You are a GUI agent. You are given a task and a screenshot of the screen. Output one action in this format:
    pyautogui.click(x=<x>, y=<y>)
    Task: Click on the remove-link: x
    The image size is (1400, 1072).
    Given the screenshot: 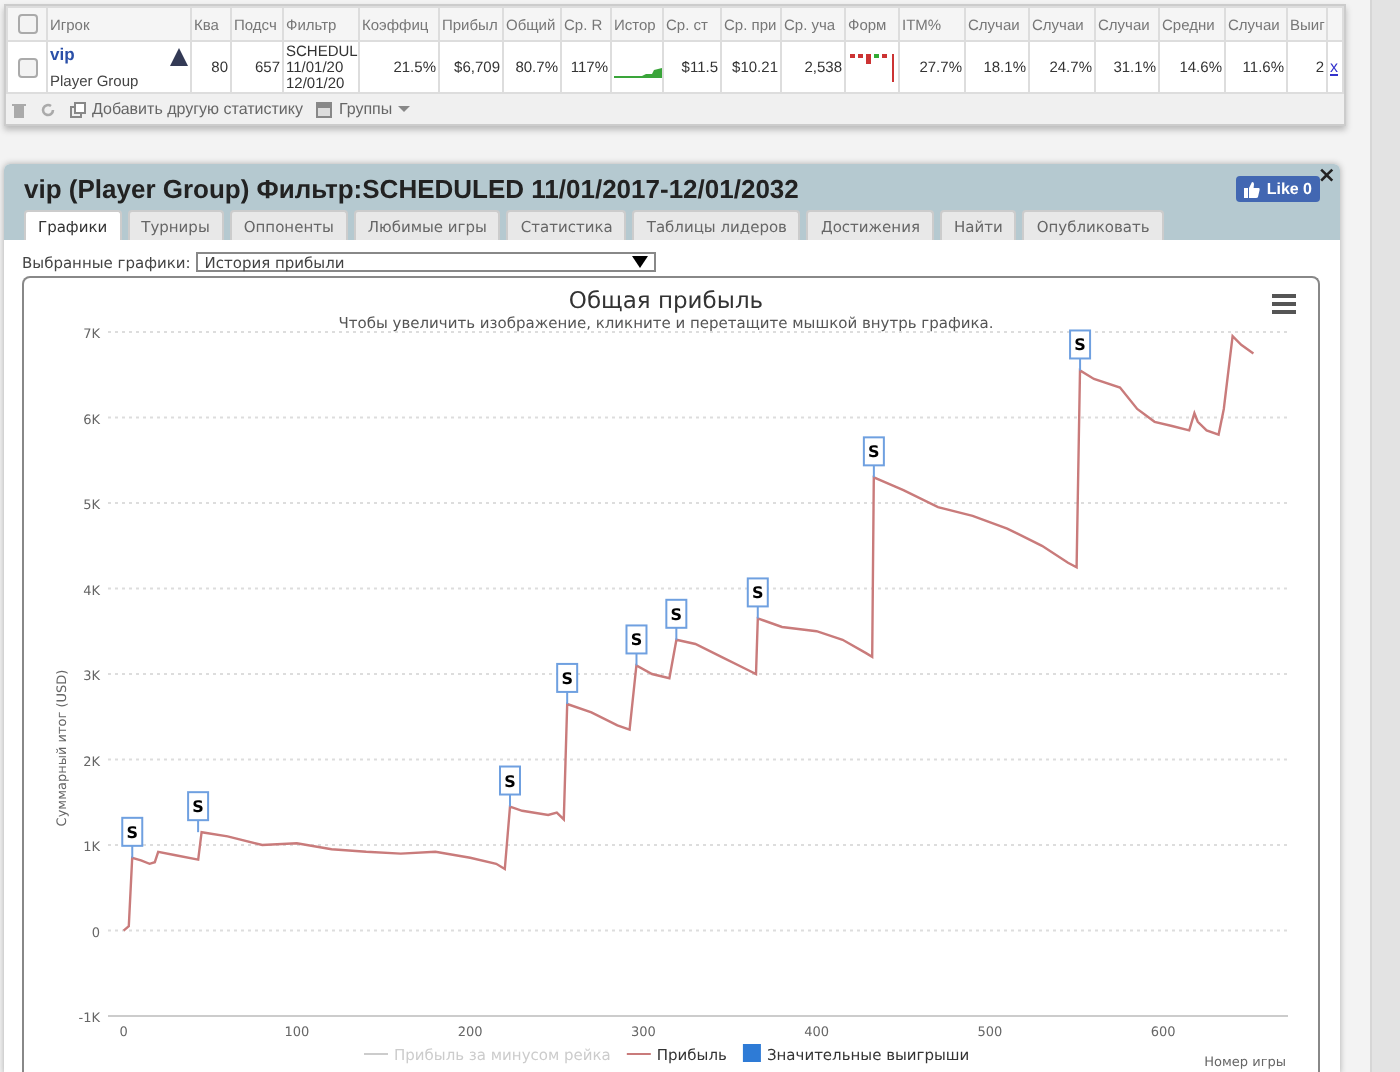 What is the action you would take?
    pyautogui.click(x=1334, y=67)
    